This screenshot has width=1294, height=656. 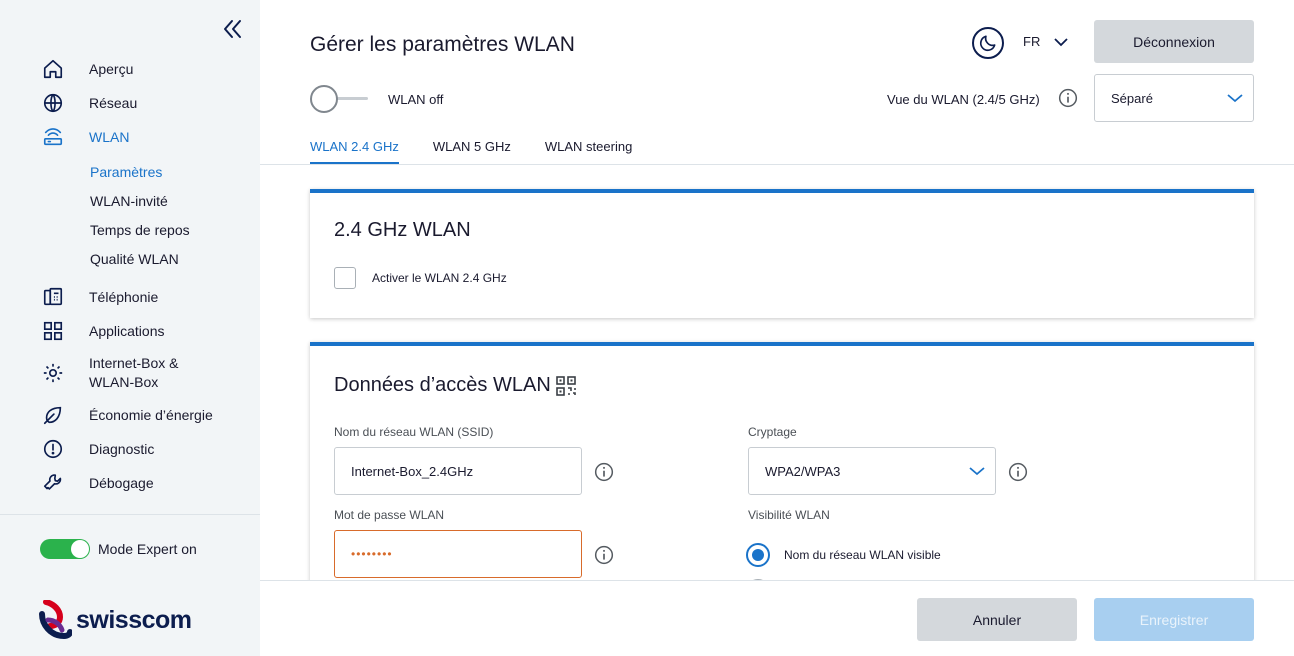 What do you see at coordinates (53, 415) in the screenshot?
I see `leaf-icon` at bounding box center [53, 415].